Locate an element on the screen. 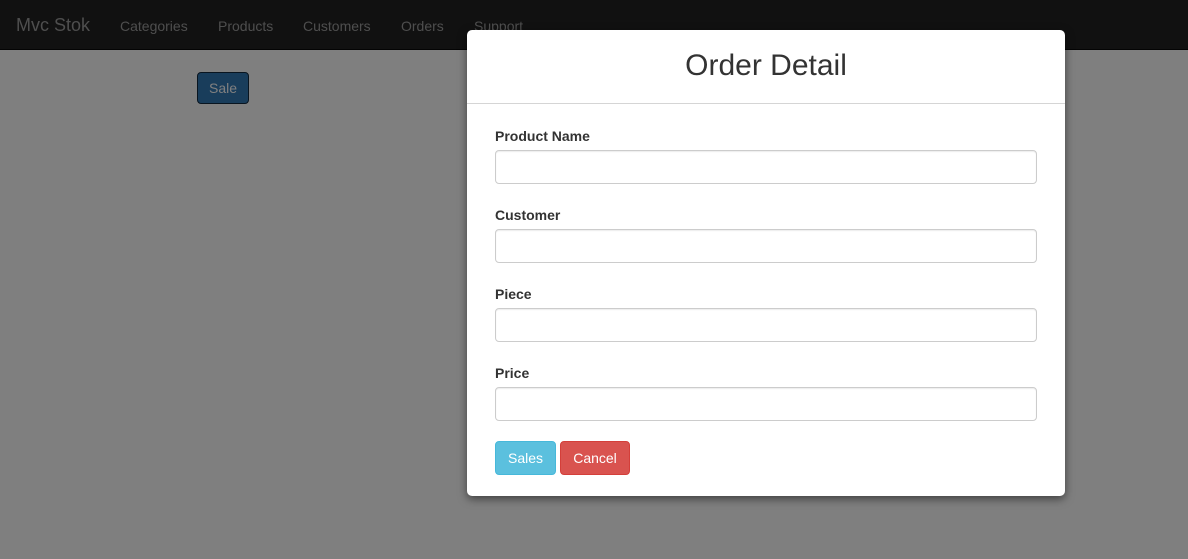 The image size is (1188, 559). cancel-button: Cancel is located at coordinates (595, 458).